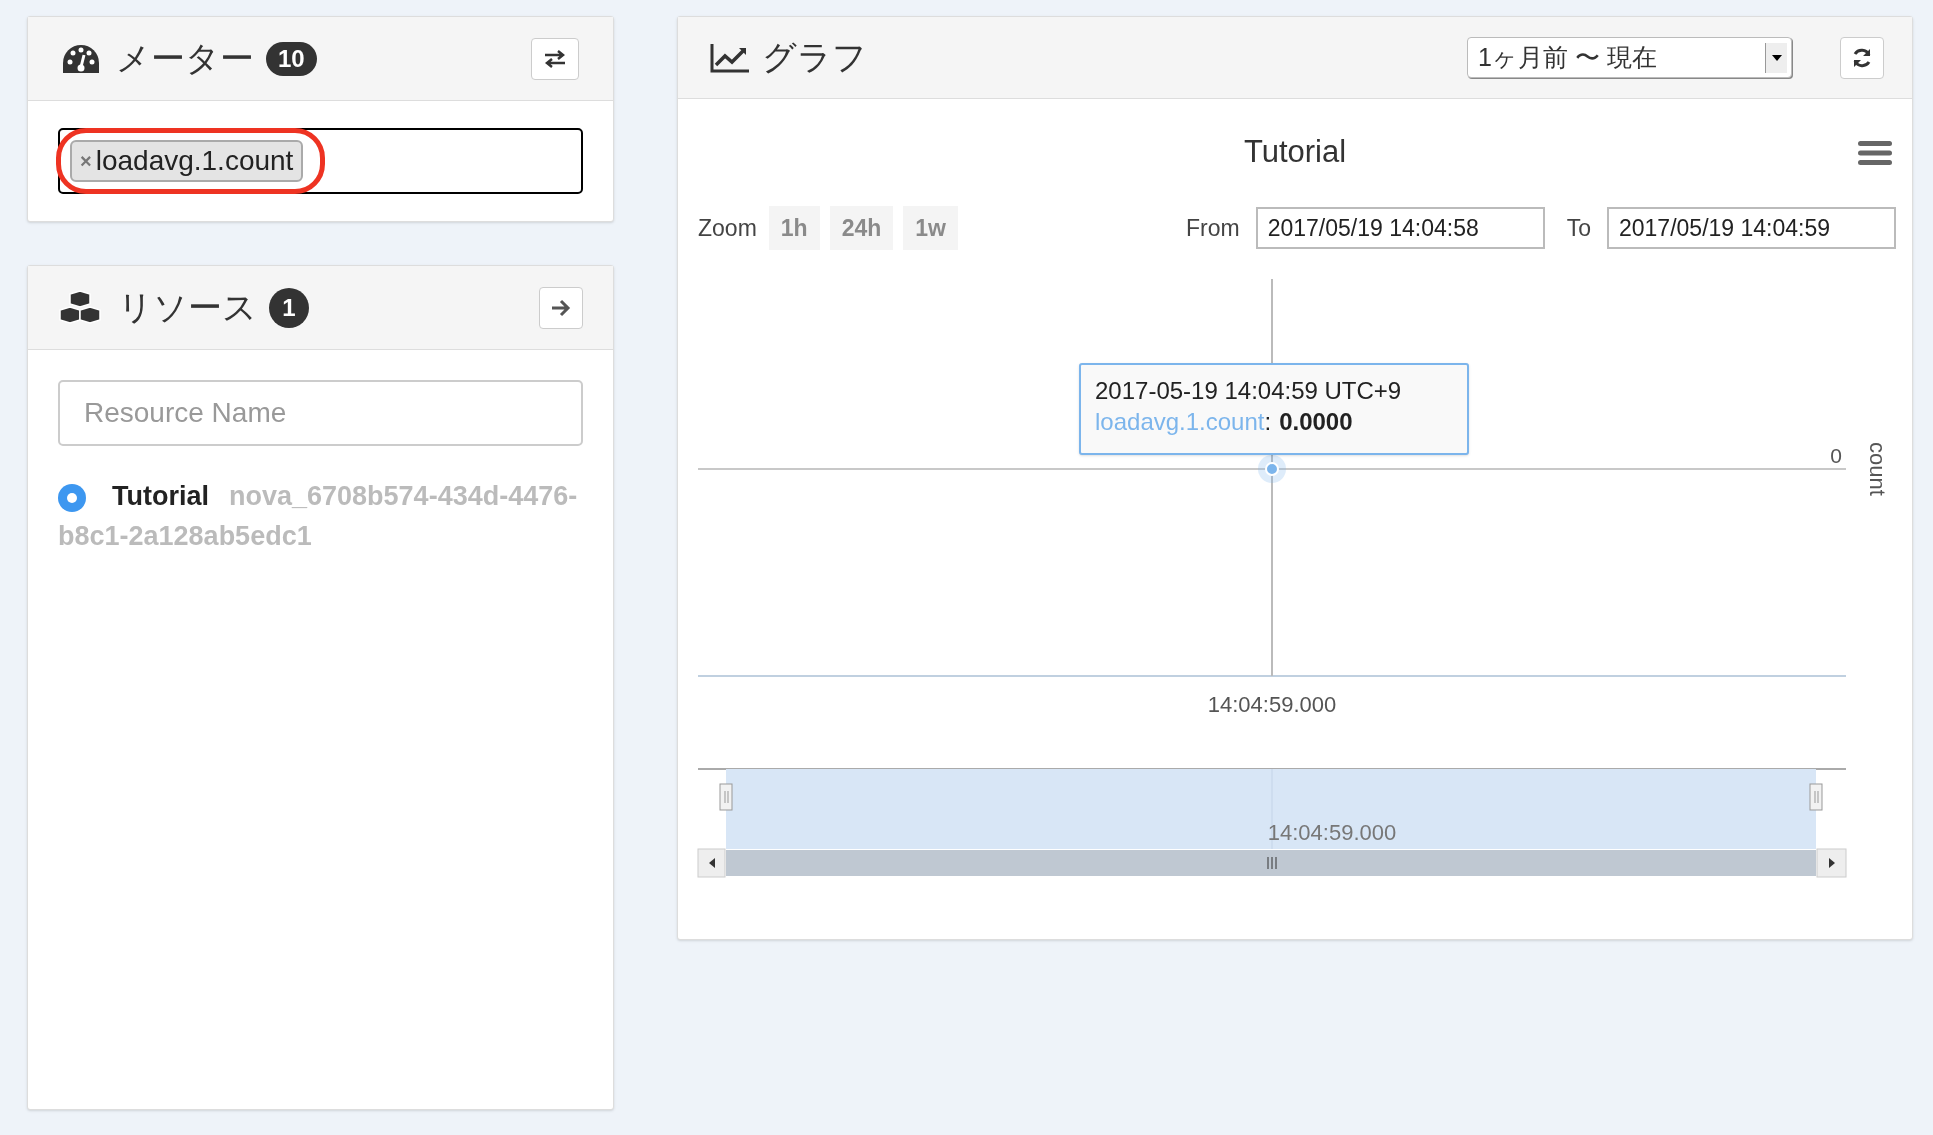 The image size is (1933, 1135). I want to click on scrollbar-thumb, so click(1271, 863).